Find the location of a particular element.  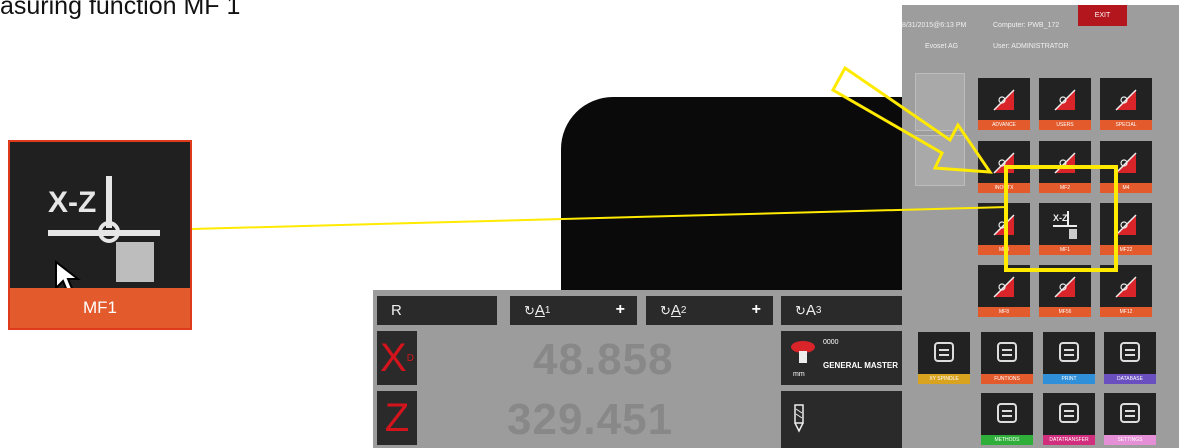

tool-silhouette is located at coordinates (731, 193).